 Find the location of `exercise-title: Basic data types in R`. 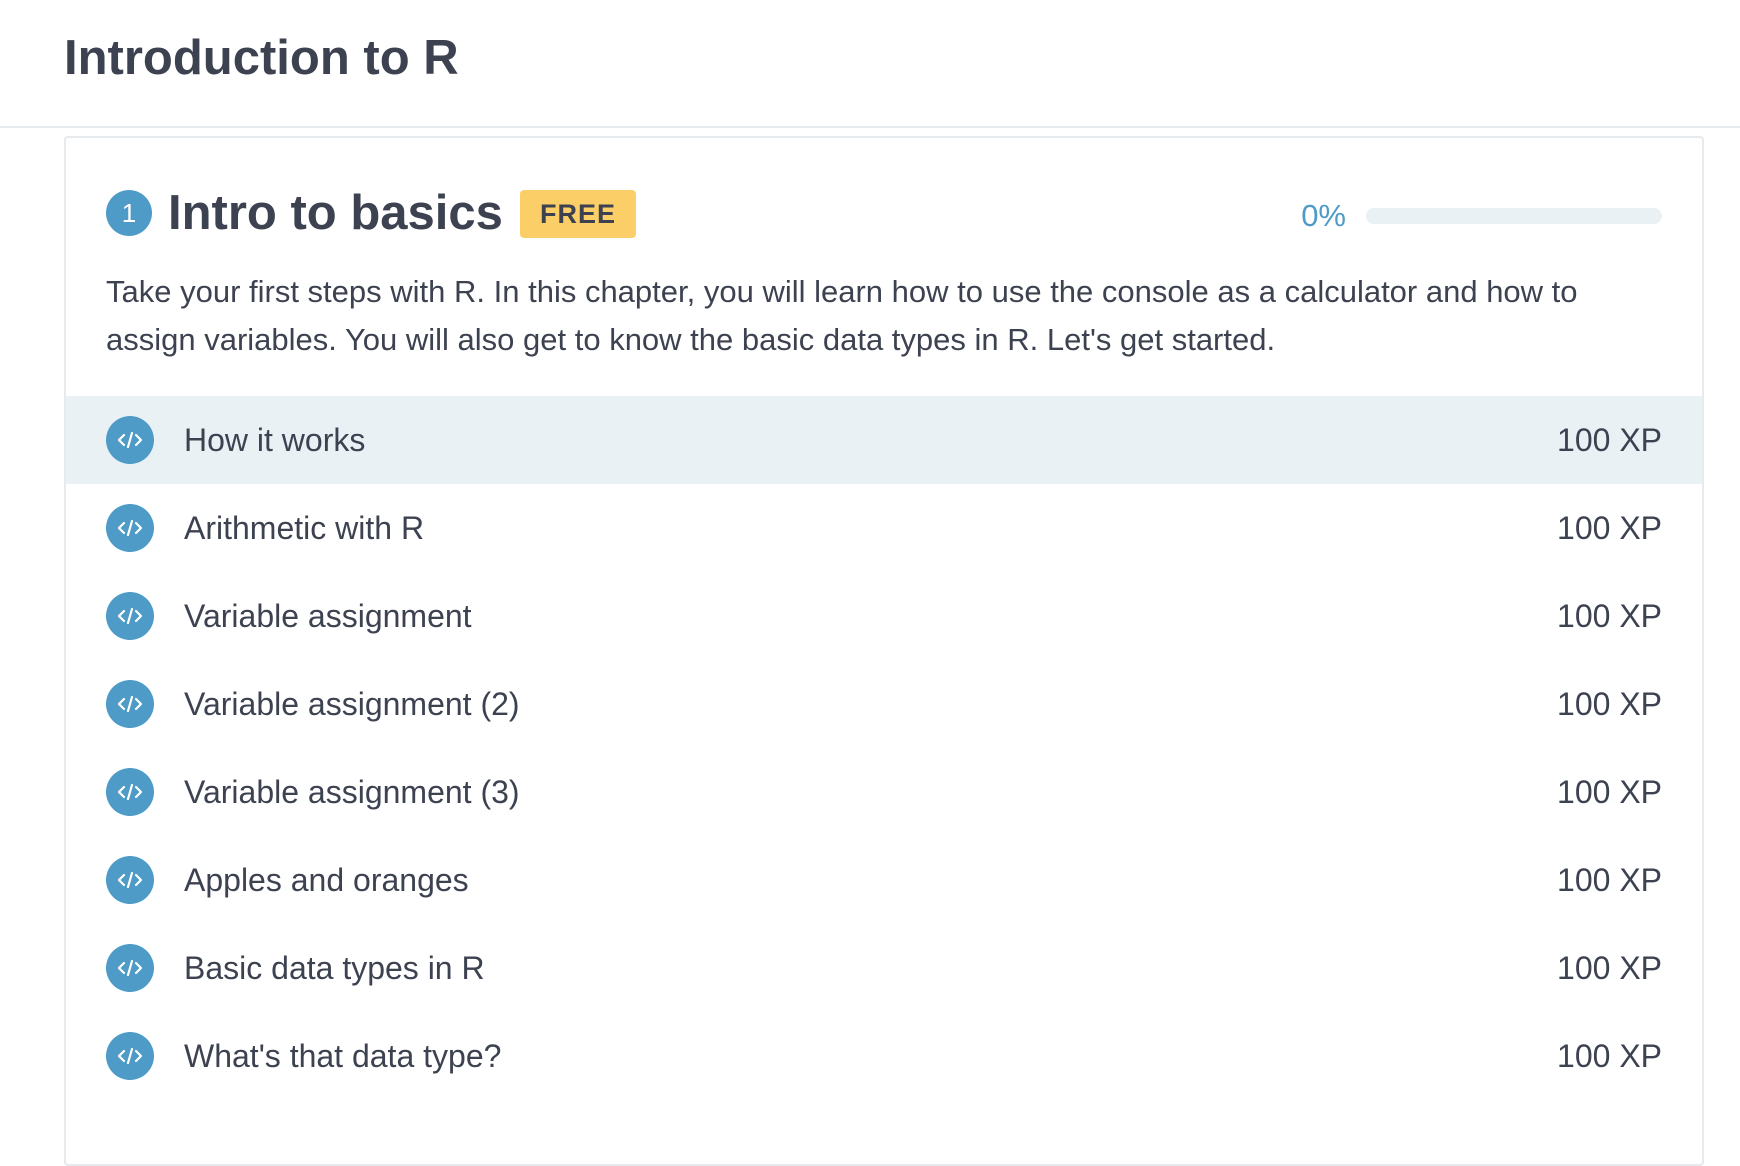

exercise-title: Basic data types in R is located at coordinates (334, 968).